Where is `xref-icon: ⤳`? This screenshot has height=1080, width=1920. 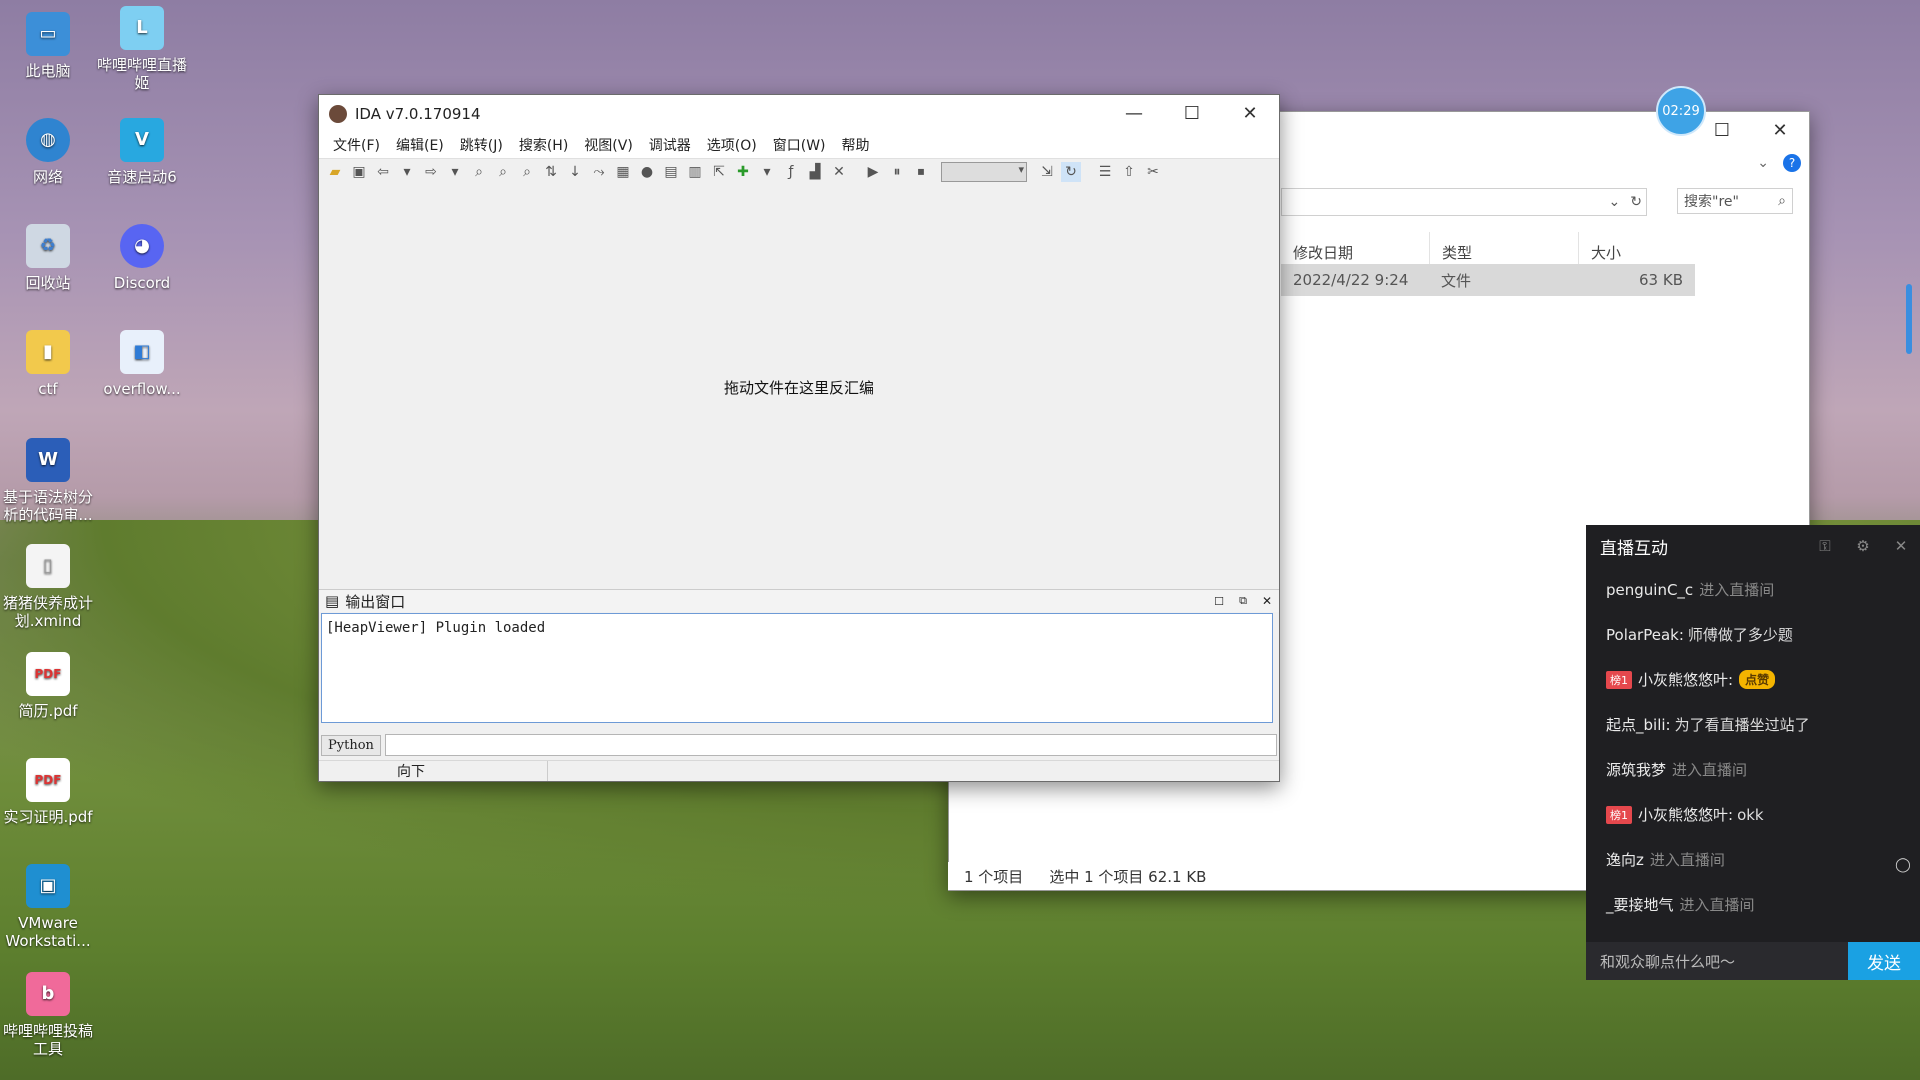 xref-icon: ⤳ is located at coordinates (599, 172).